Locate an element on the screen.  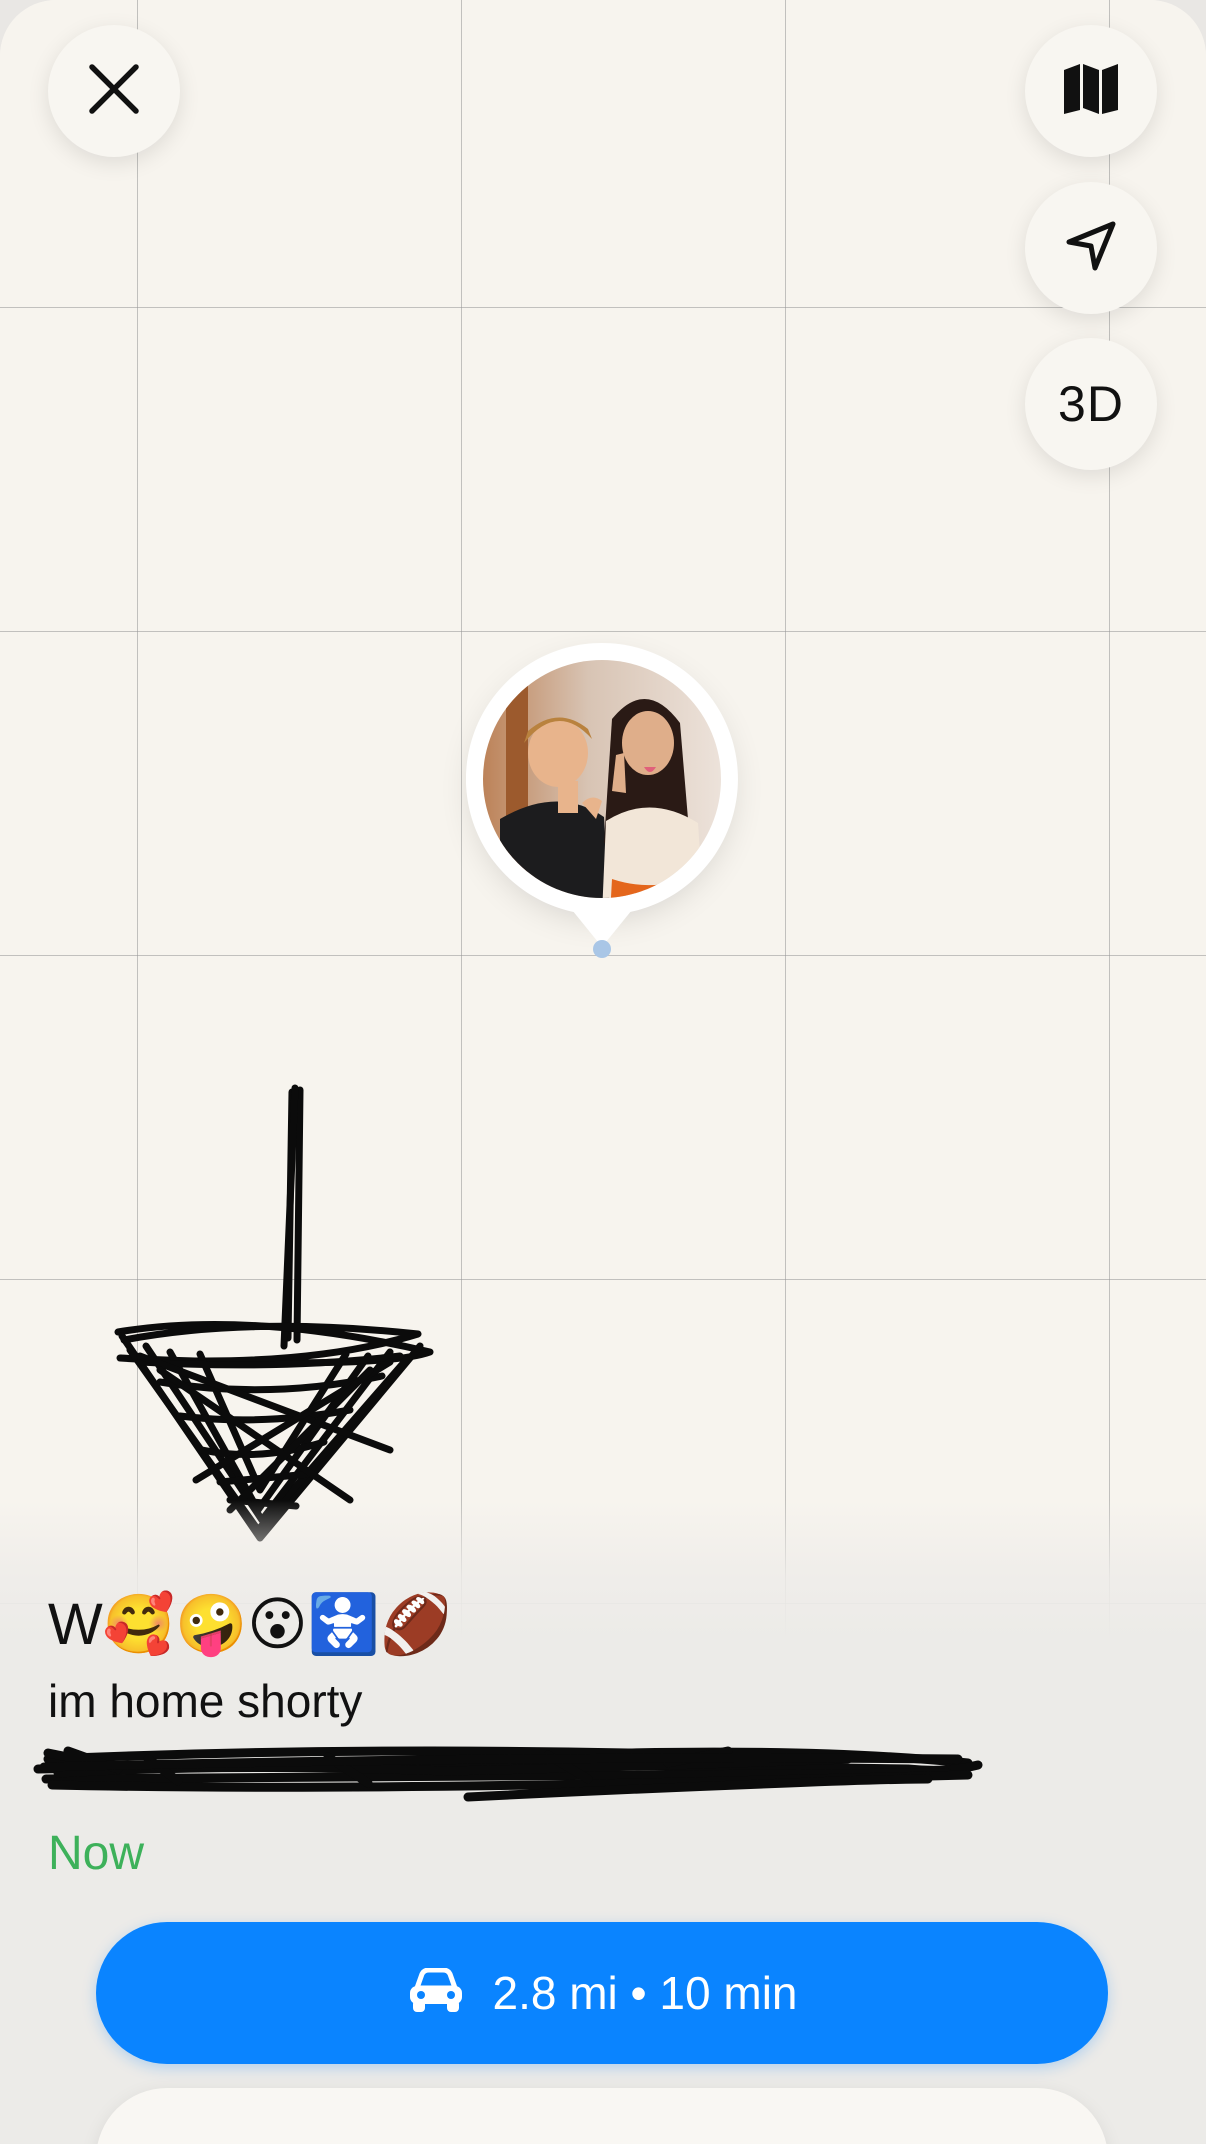
directions-label: 2.8 mi • 10 min is located at coordinates (645, 1993).